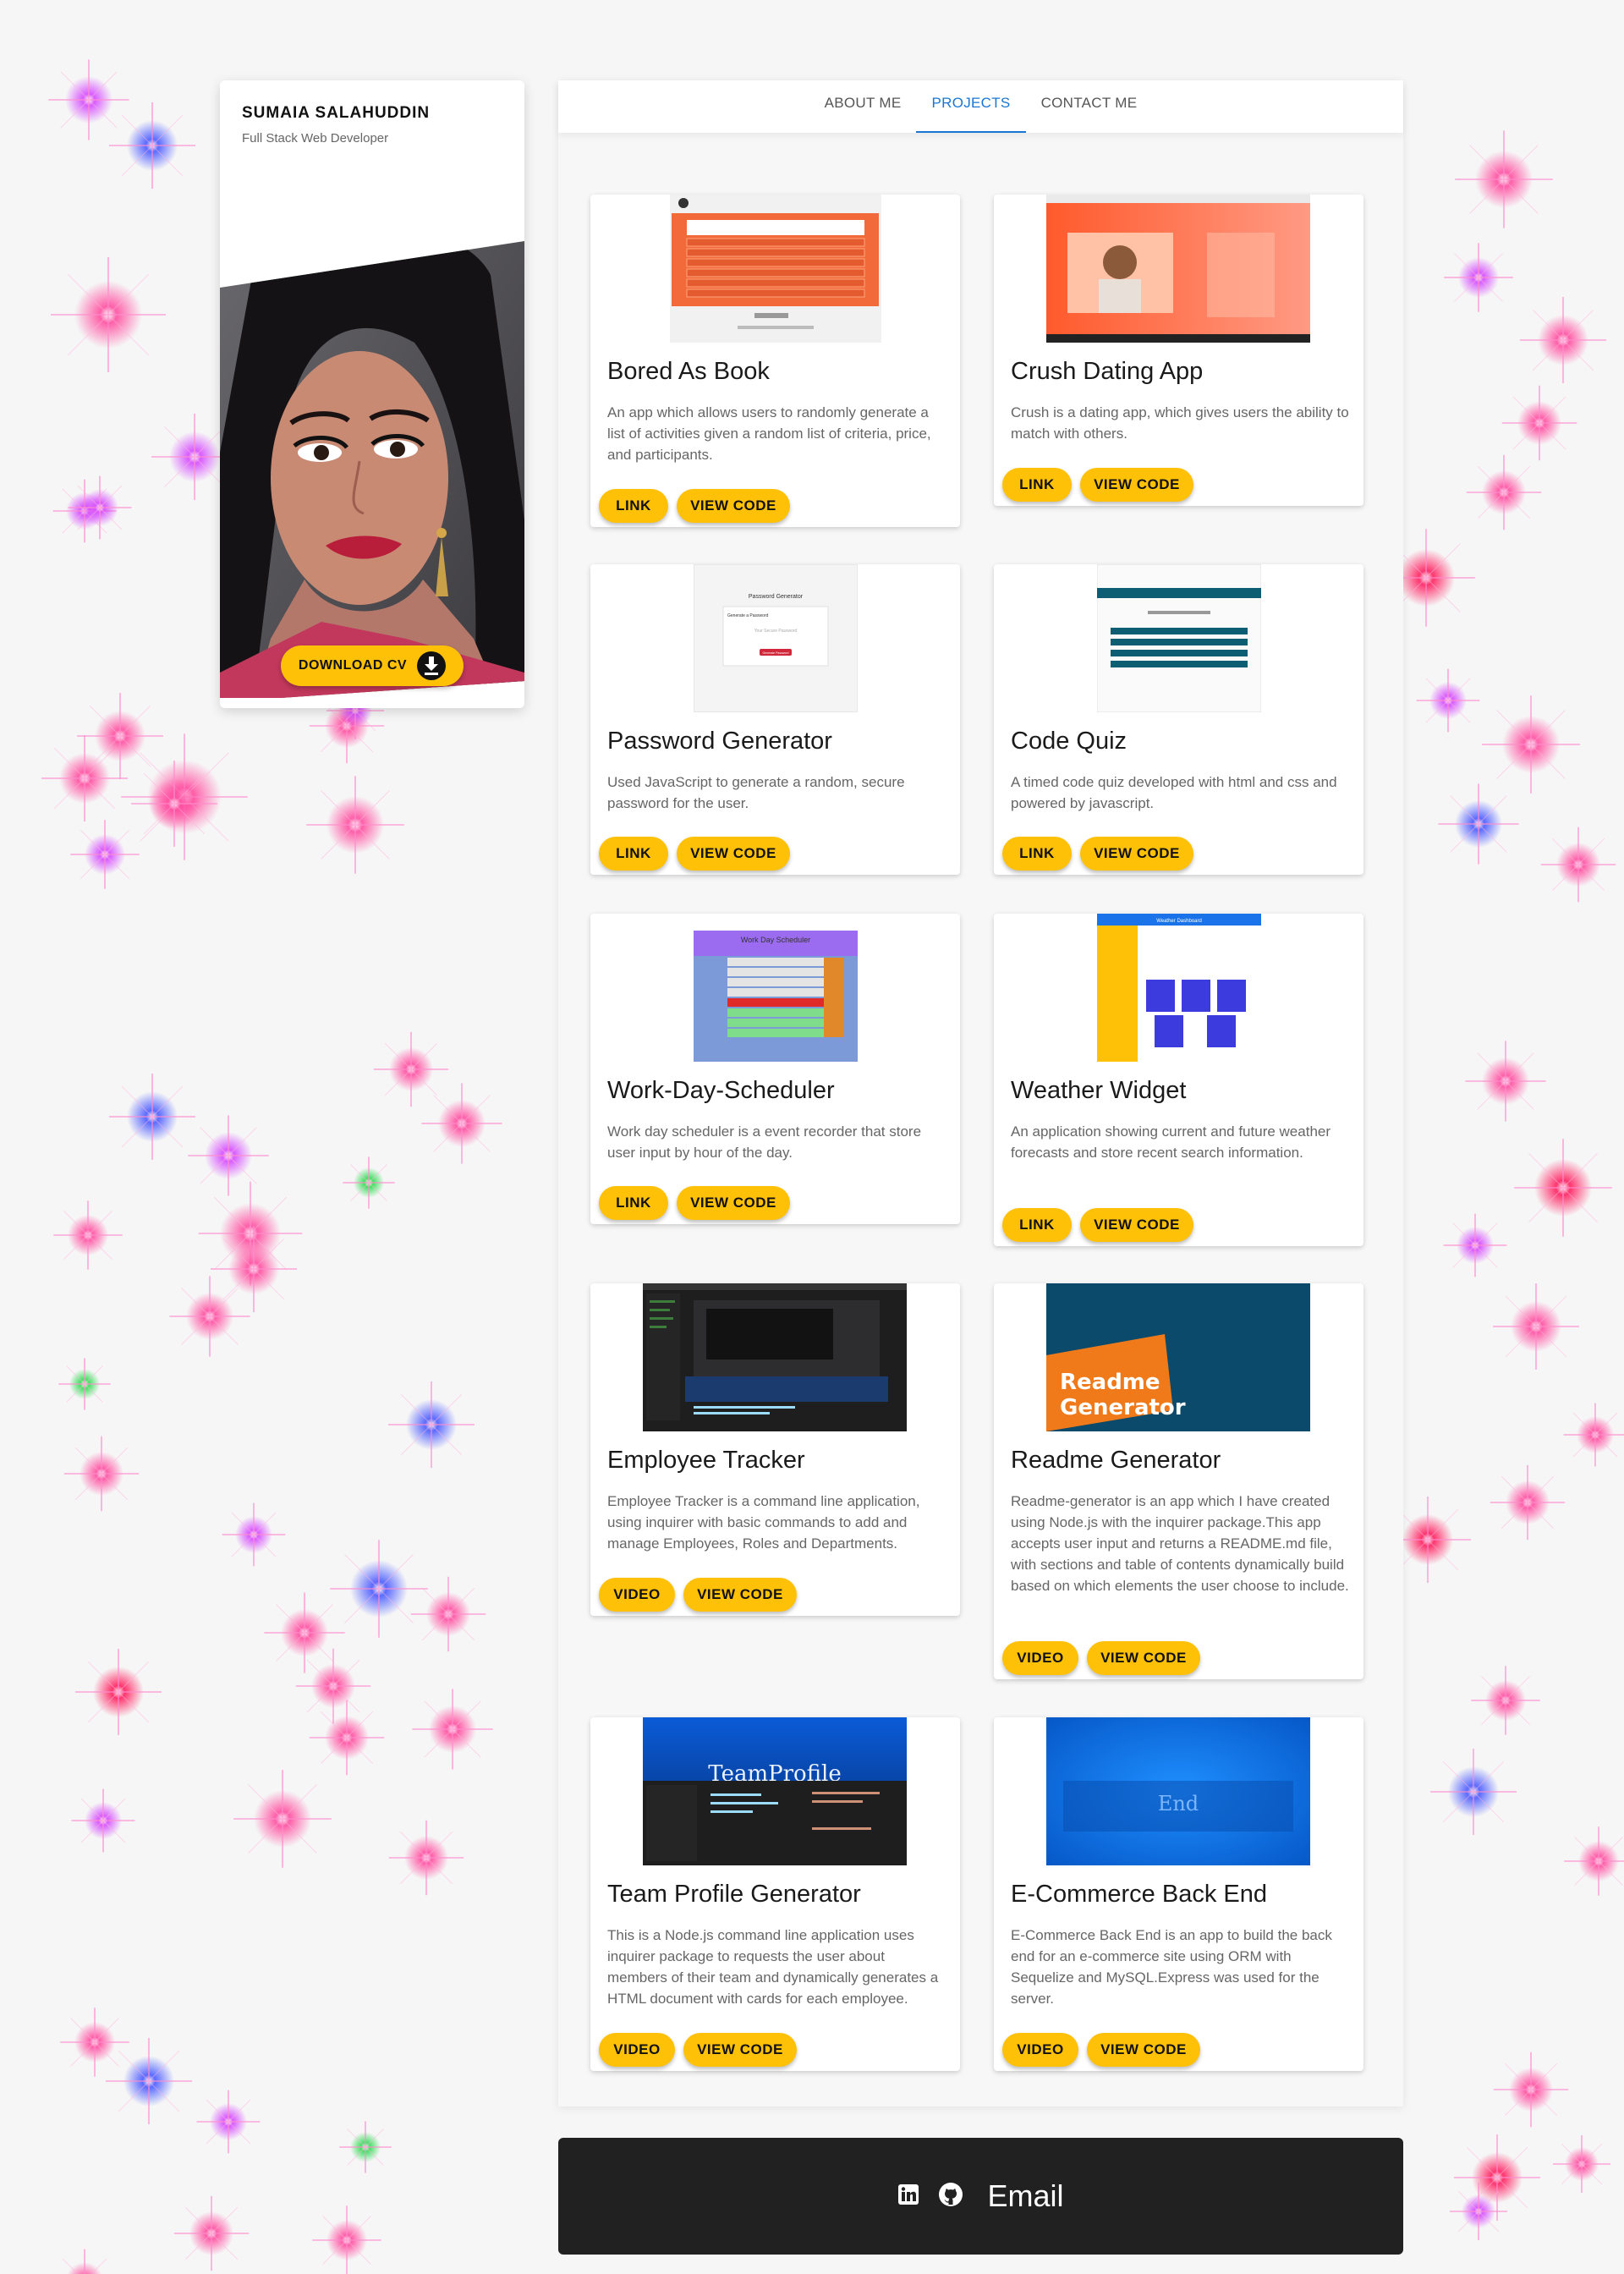 The height and width of the screenshot is (2274, 1624). What do you see at coordinates (1099, 1090) in the screenshot?
I see `project-title: Weather Widget` at bounding box center [1099, 1090].